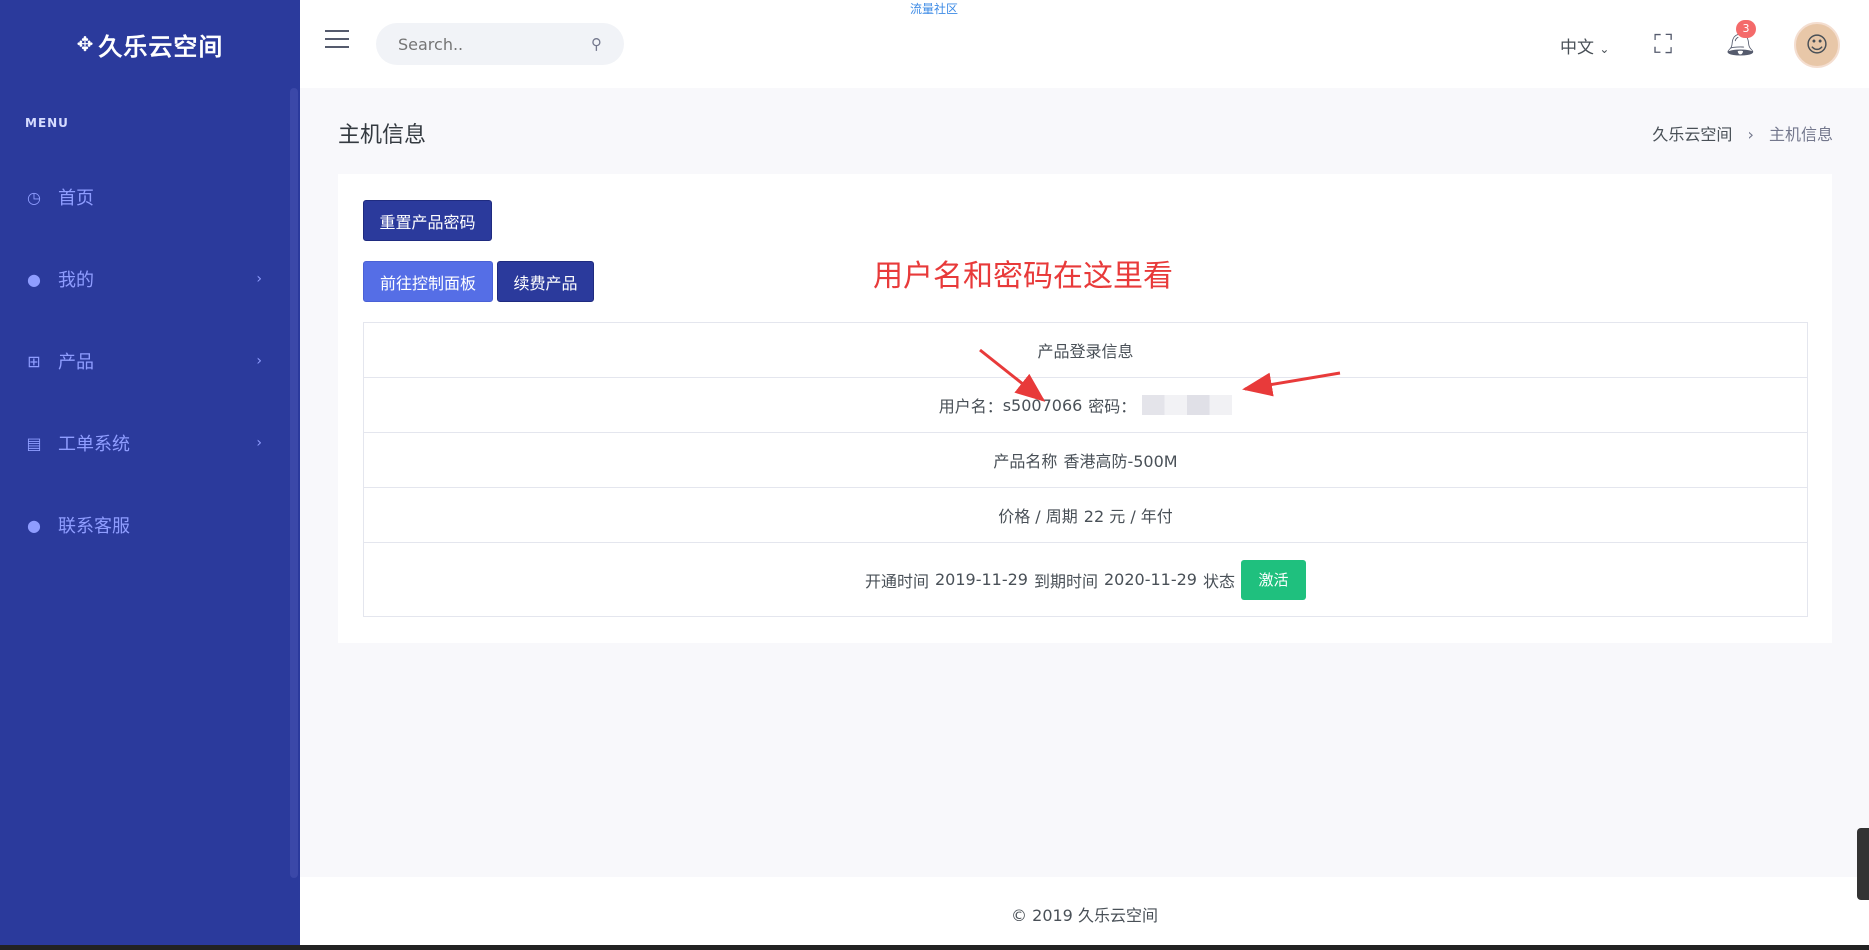 Image resolution: width=1869 pixels, height=950 pixels. I want to click on table-row: 开通时间 2019-11-29 到期时间 2020-11-29 状态 激活, so click(1085, 579).